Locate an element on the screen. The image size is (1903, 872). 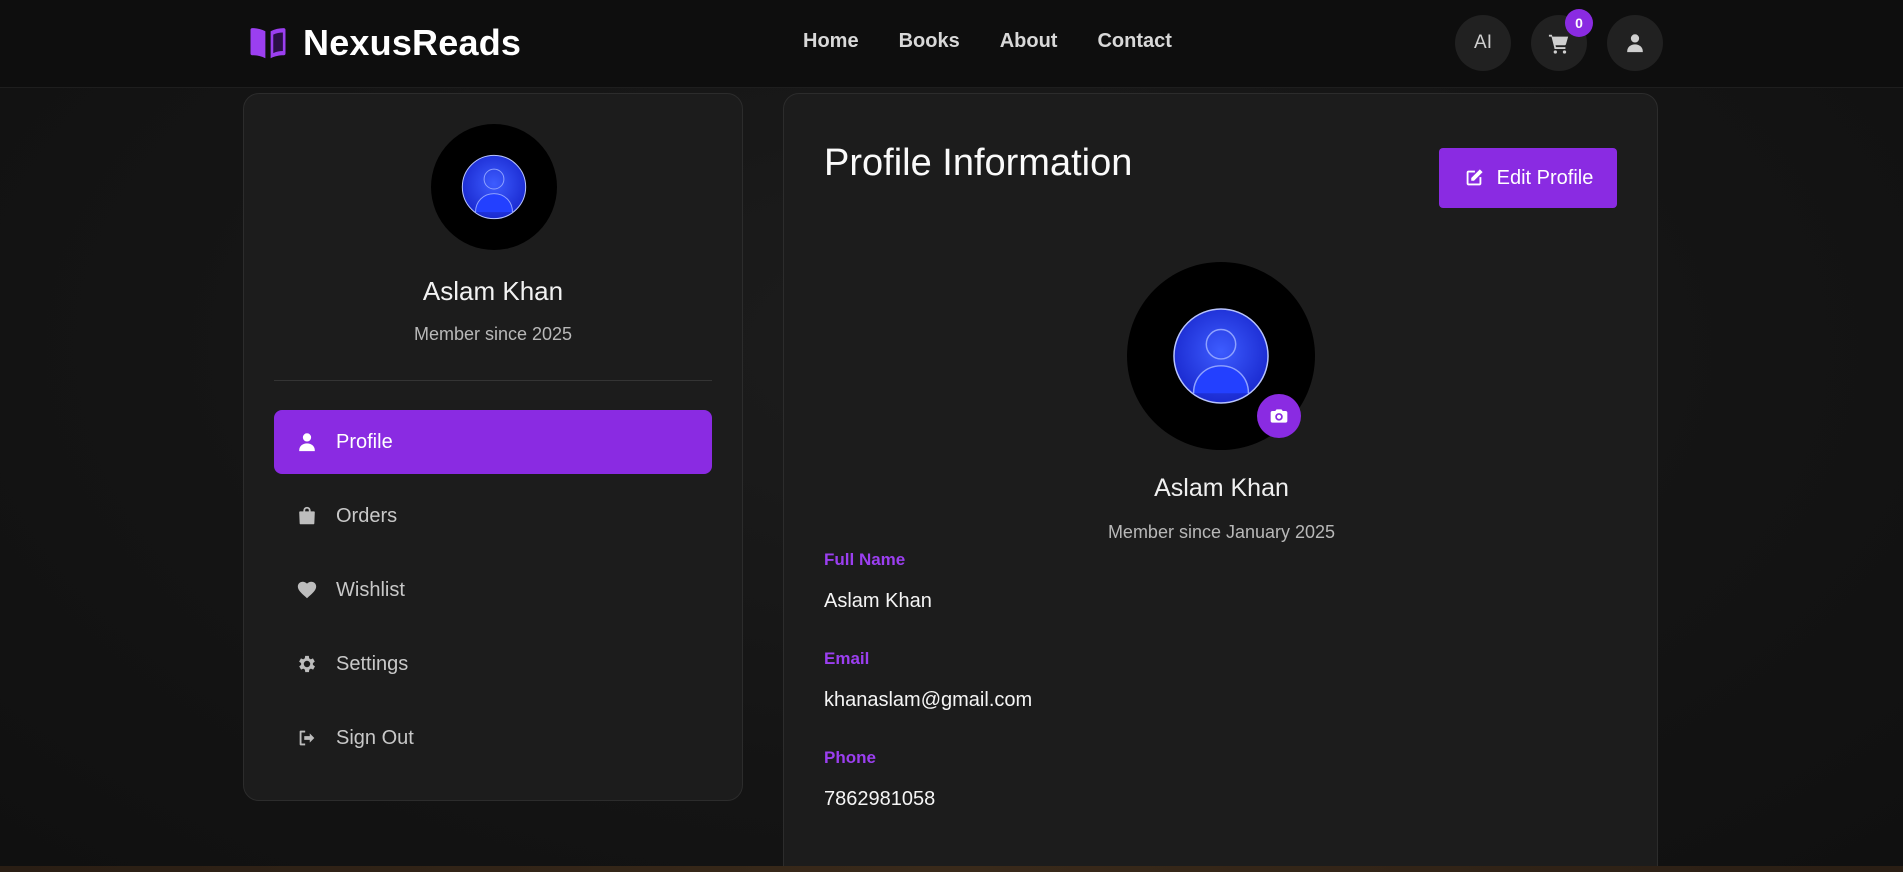
brand-name: NexusReads is located at coordinates (412, 42).